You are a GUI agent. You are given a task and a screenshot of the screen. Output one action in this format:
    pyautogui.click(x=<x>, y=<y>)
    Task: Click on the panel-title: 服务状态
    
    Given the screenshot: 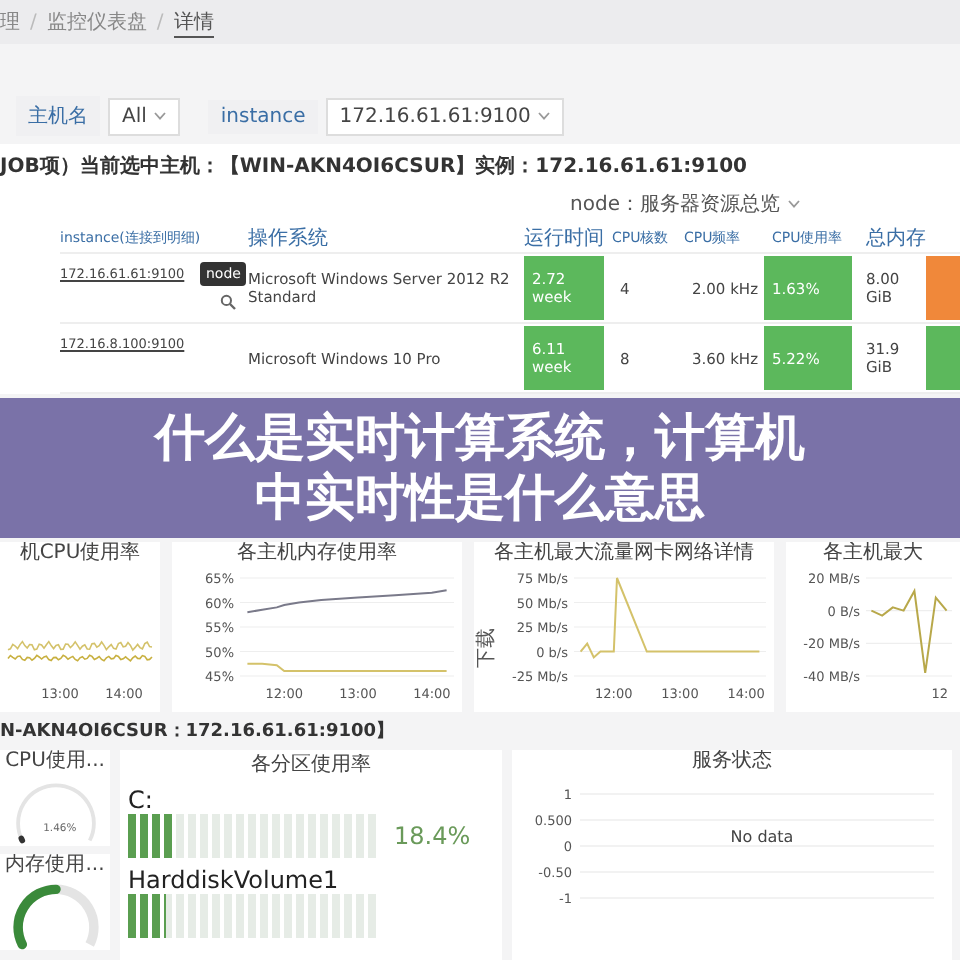 What is the action you would take?
    pyautogui.click(x=732, y=762)
    